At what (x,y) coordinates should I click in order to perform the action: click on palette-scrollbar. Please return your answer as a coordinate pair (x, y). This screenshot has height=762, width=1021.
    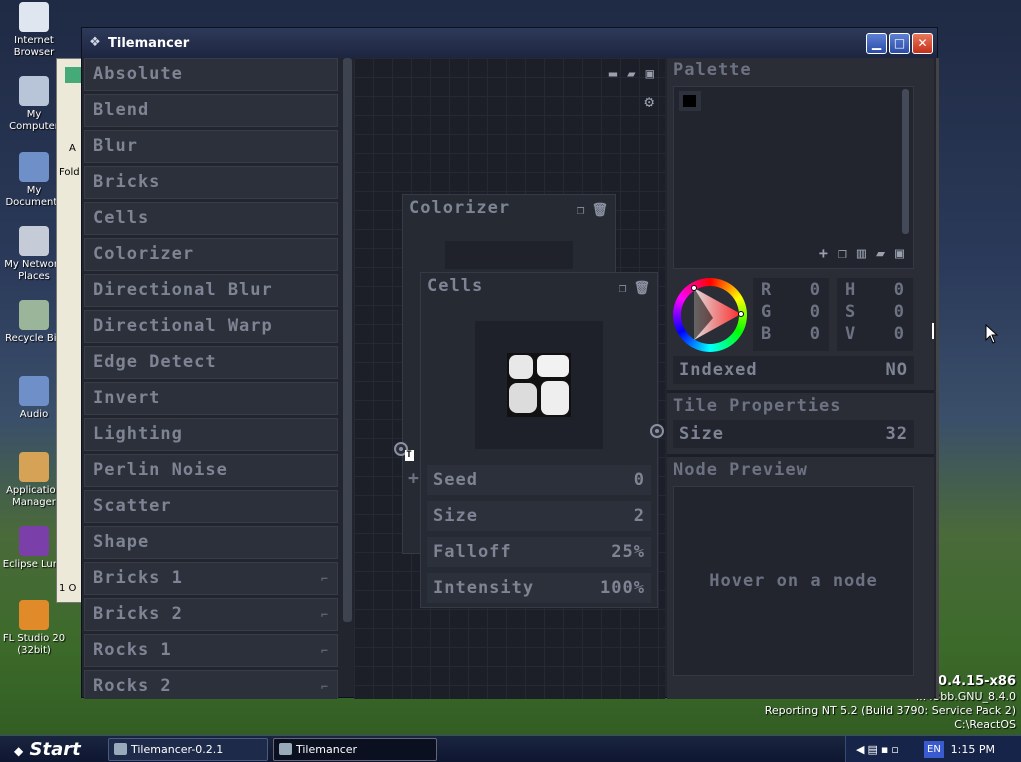
    Looking at the image, I should click on (905, 161).